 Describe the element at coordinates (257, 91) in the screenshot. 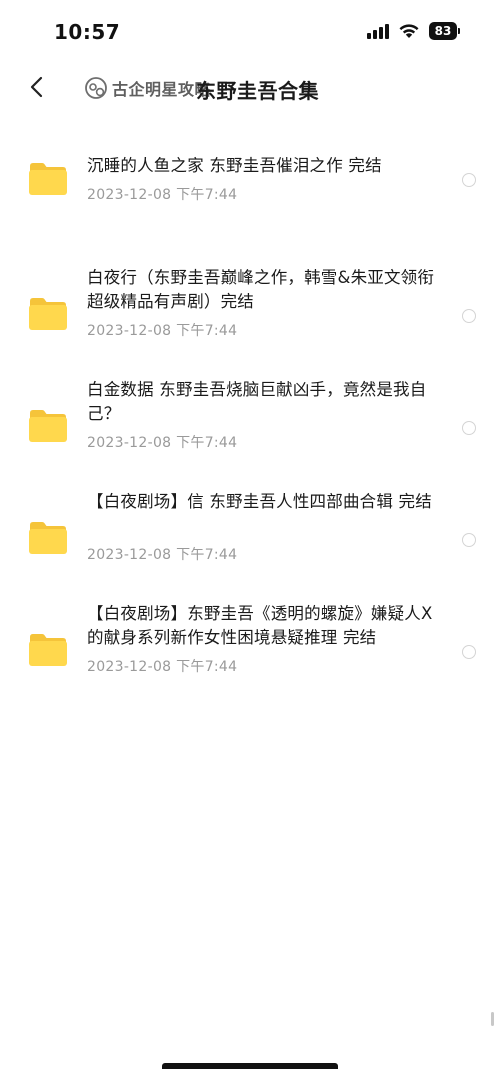

I see `page-title: 东野圭吾合集` at that location.